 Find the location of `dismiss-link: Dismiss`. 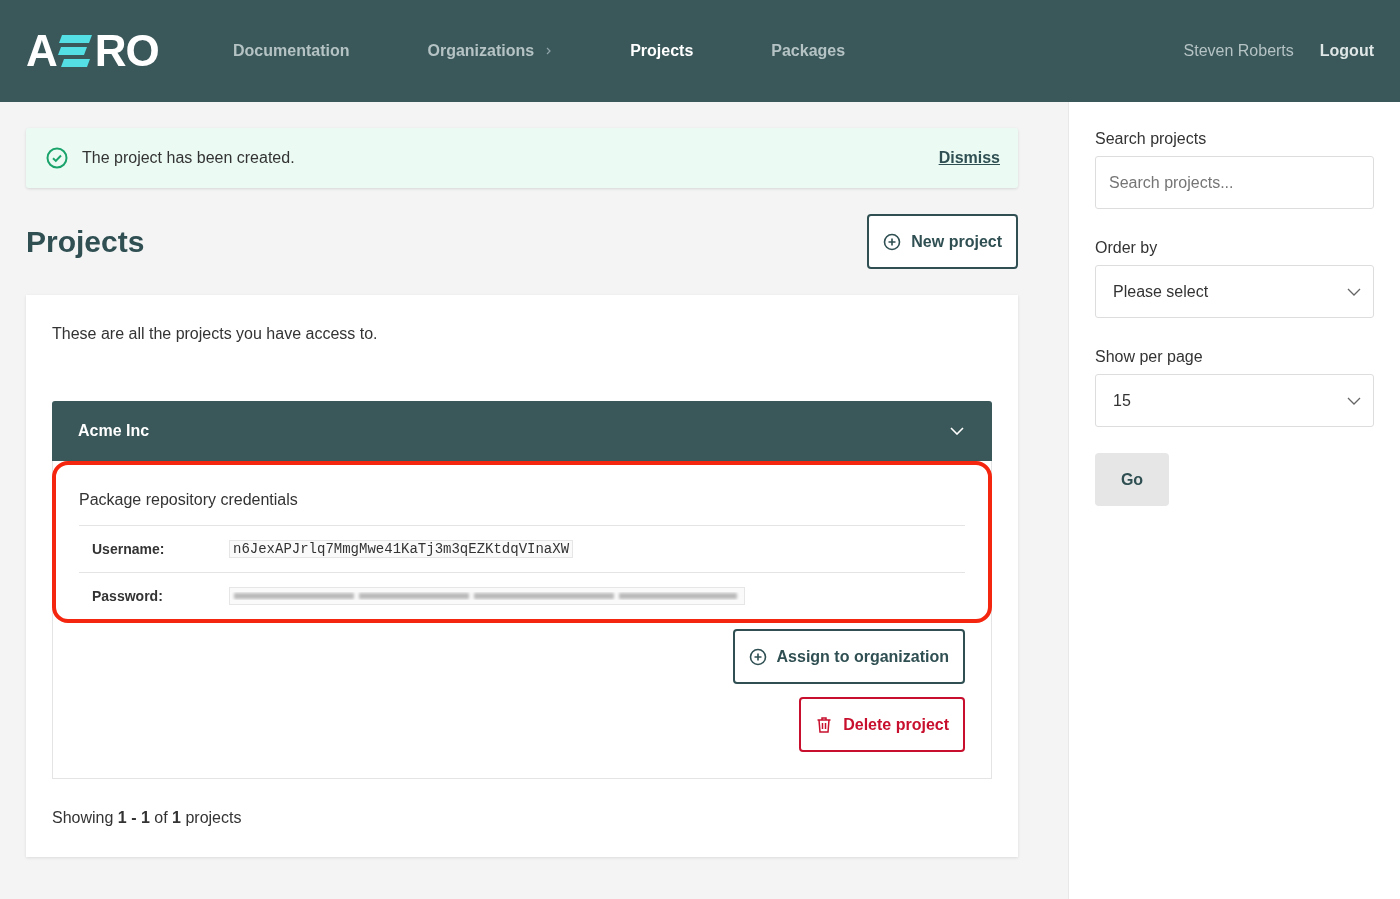

dismiss-link: Dismiss is located at coordinates (969, 158).